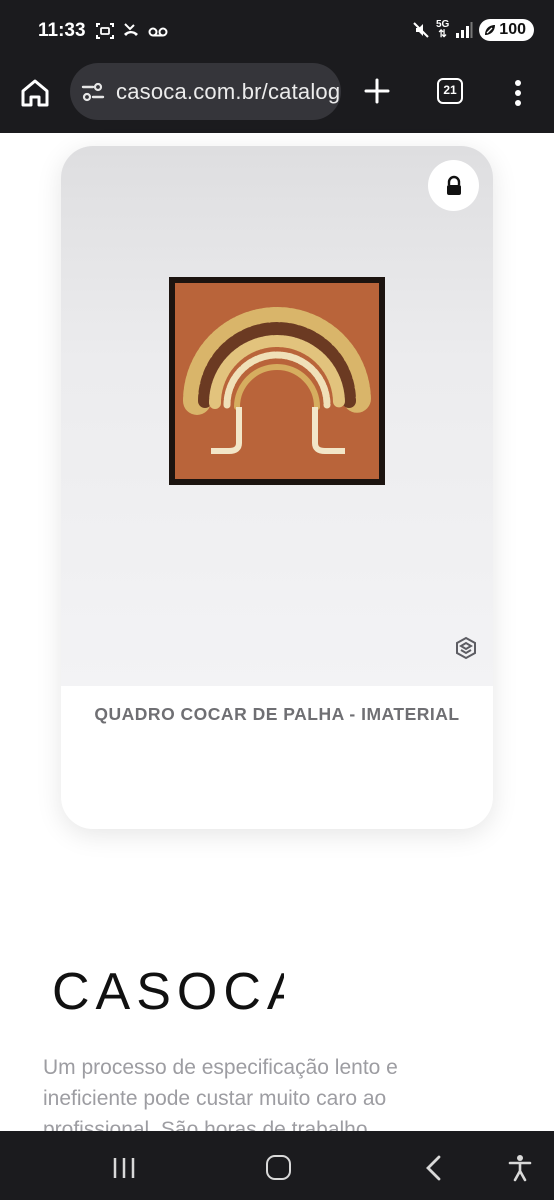 The image size is (554, 1200). What do you see at coordinates (124, 1168) in the screenshot?
I see `recent-apps-icon` at bounding box center [124, 1168].